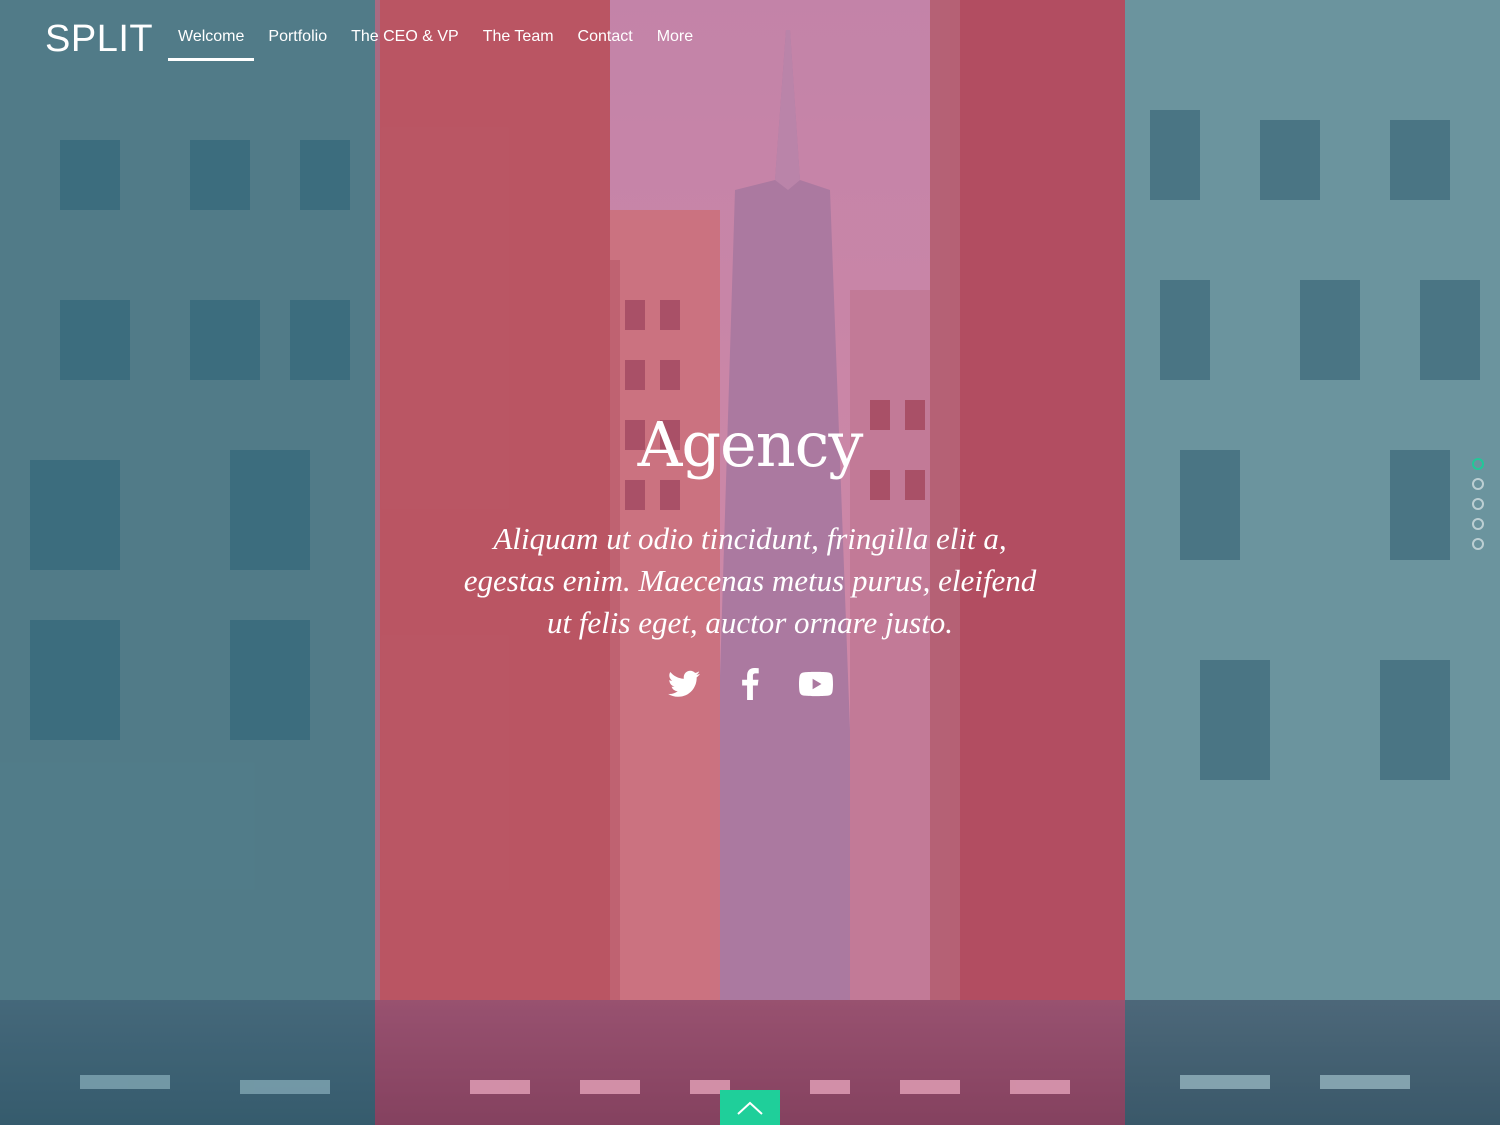 The height and width of the screenshot is (1125, 1500). Describe the element at coordinates (211, 40) in the screenshot. I see `nav-item-welcome: Welcome` at that location.